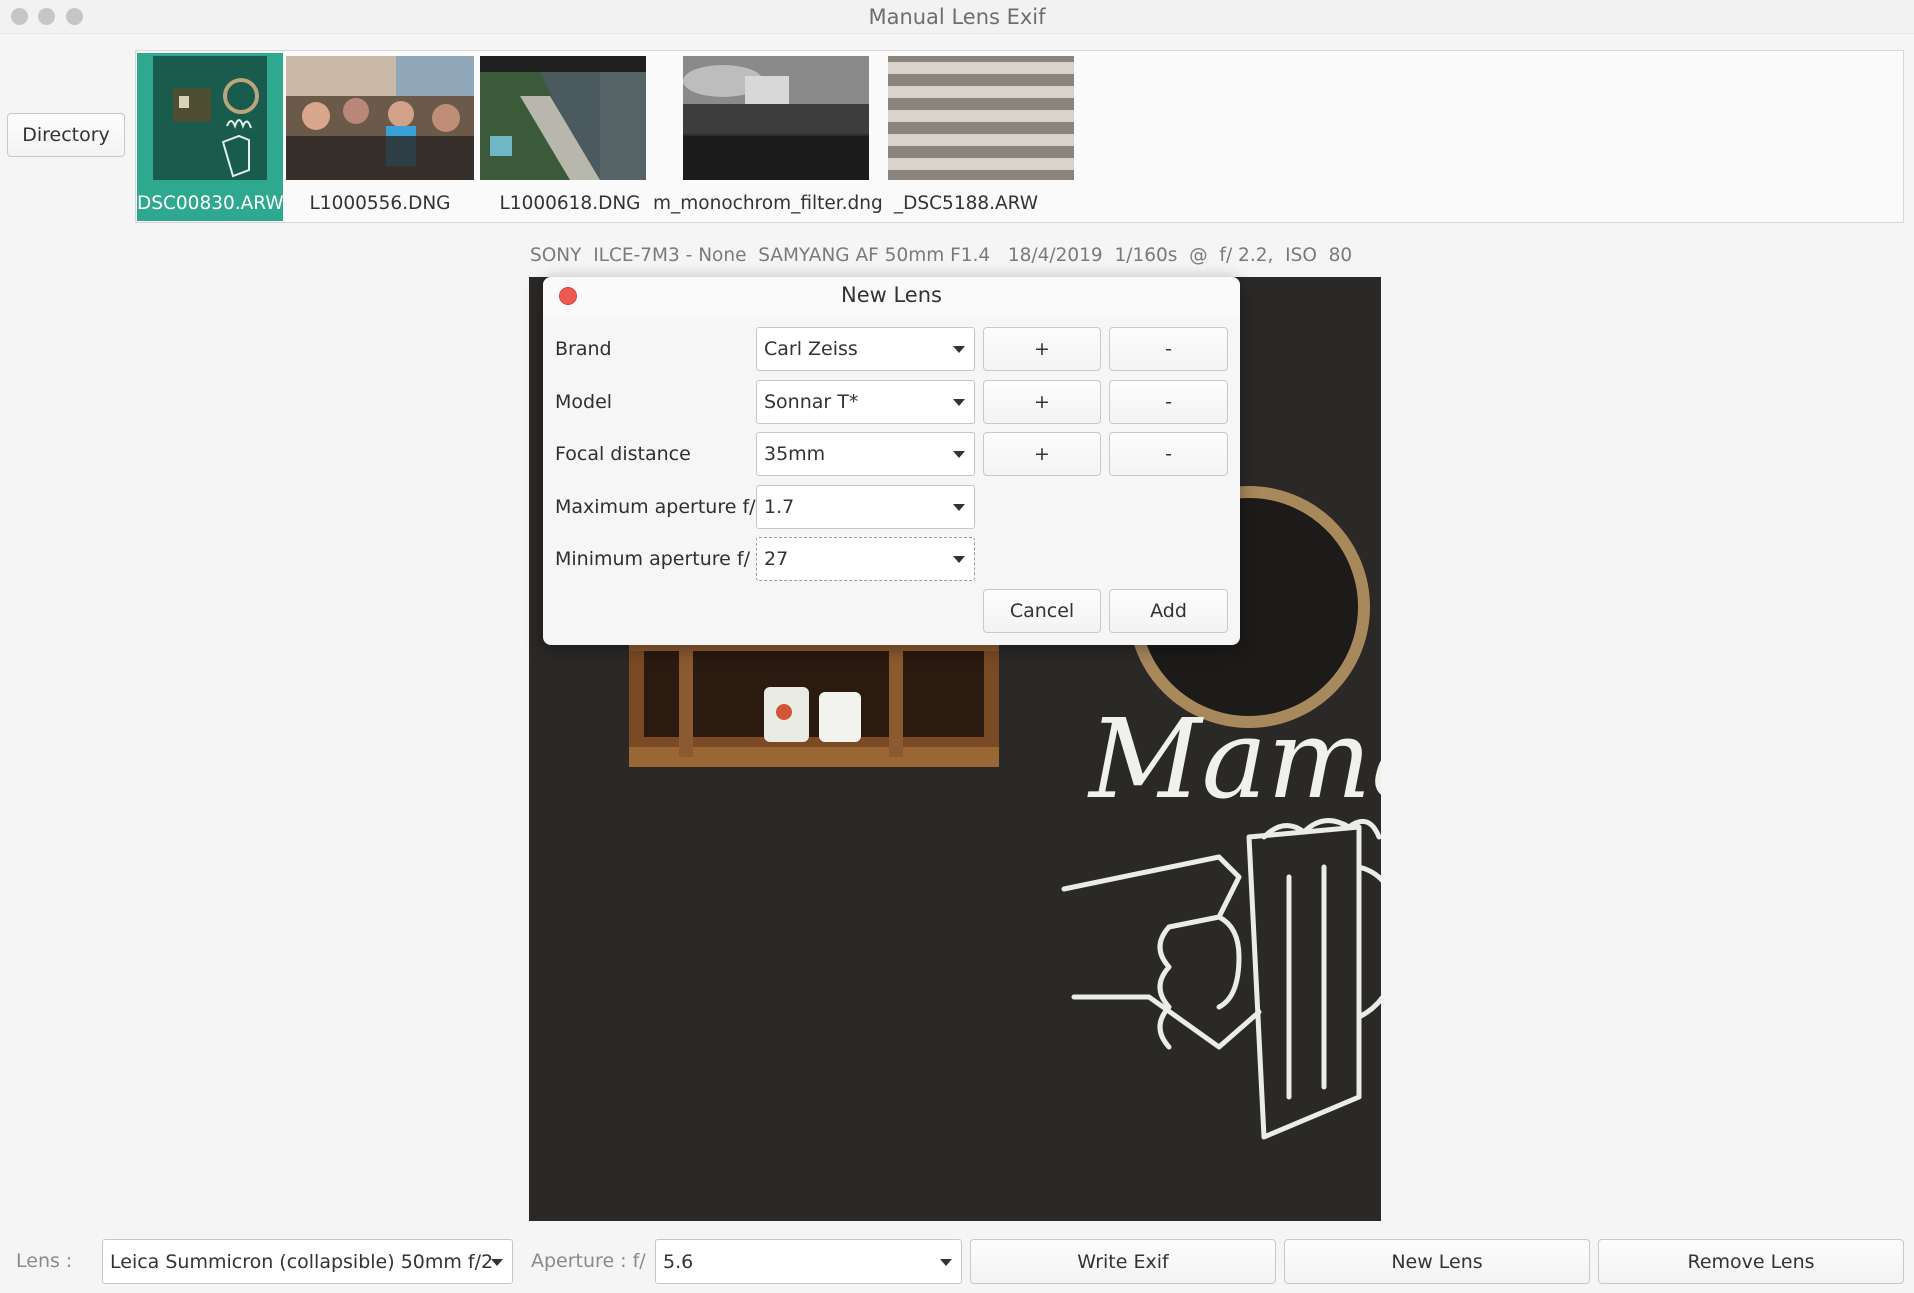 This screenshot has height=1293, width=1914. What do you see at coordinates (865, 349) in the screenshot?
I see `brand-select: Carl Zeiss` at bounding box center [865, 349].